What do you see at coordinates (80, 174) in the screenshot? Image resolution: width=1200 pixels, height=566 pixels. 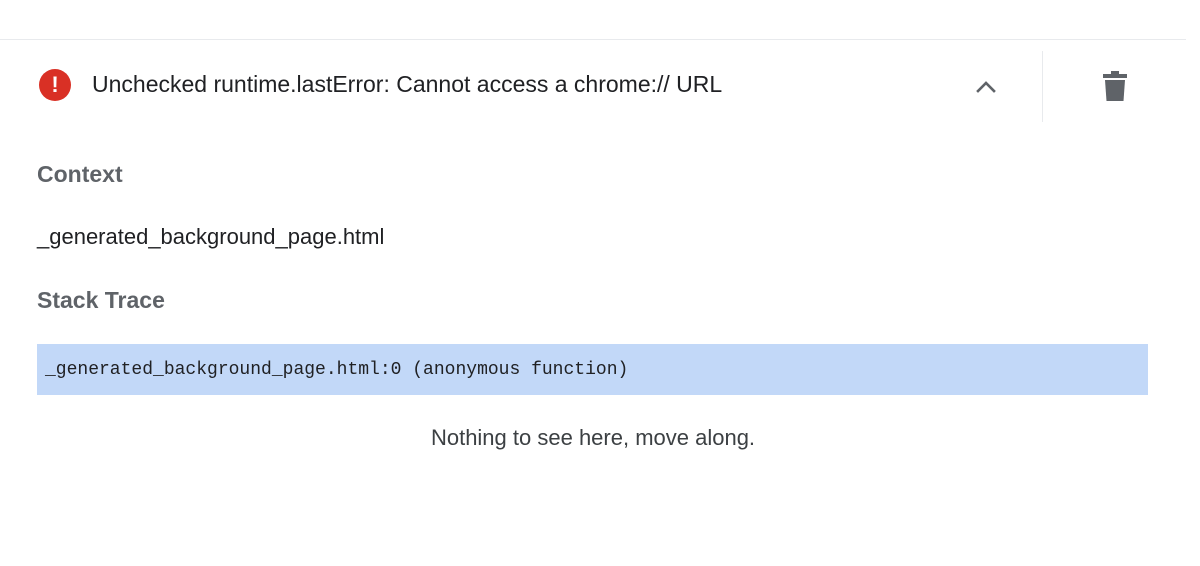 I see `context-heading: Context` at bounding box center [80, 174].